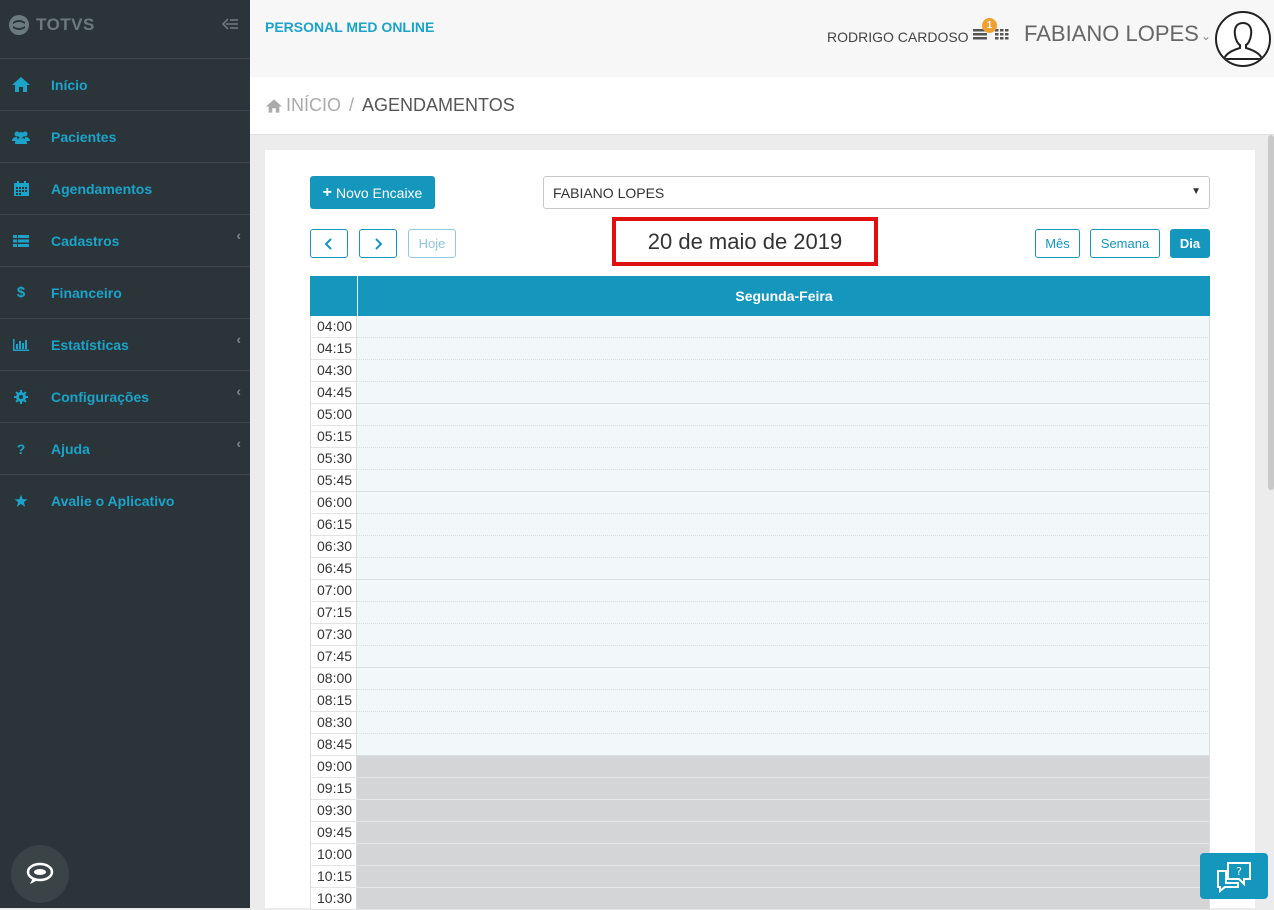 This screenshot has width=1274, height=910. I want to click on sidebar-item-financeiro: $ Financeiro, so click(125, 293).